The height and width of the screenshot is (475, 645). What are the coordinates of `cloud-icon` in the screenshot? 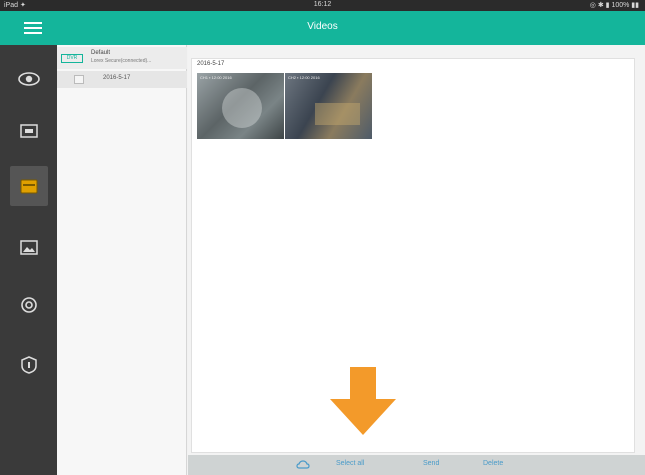 It's located at (303, 465).